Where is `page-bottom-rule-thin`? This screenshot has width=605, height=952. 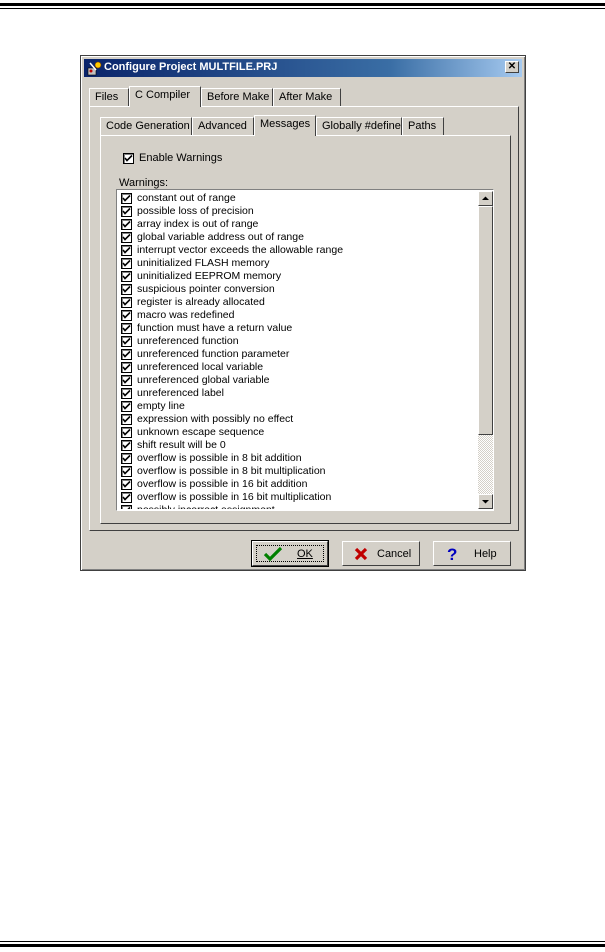 page-bottom-rule-thin is located at coordinates (302, 941).